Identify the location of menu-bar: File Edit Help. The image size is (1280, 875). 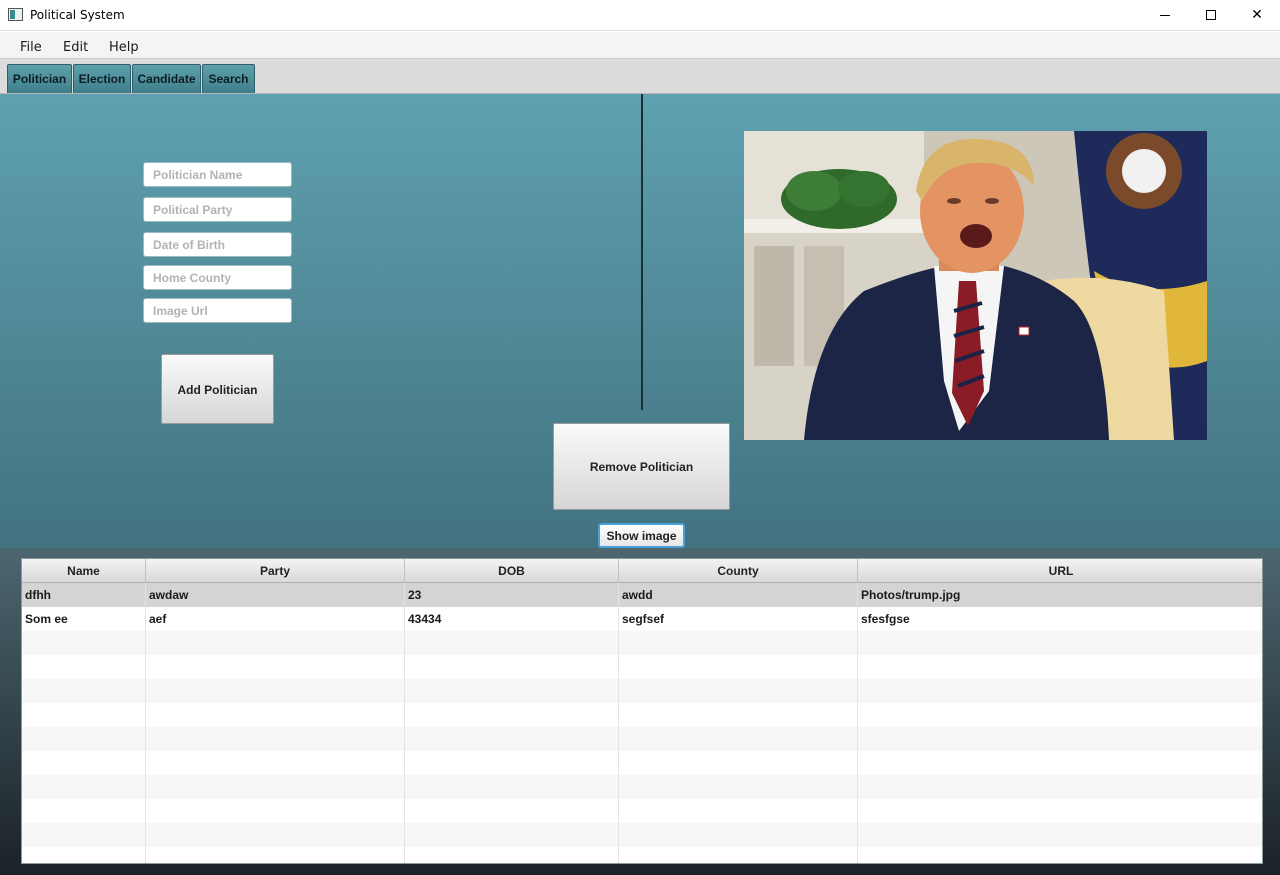
(640, 45).